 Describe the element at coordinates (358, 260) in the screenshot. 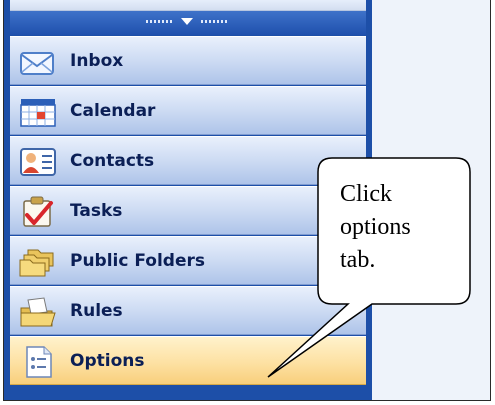

I see `callout-line-3: tab.` at that location.